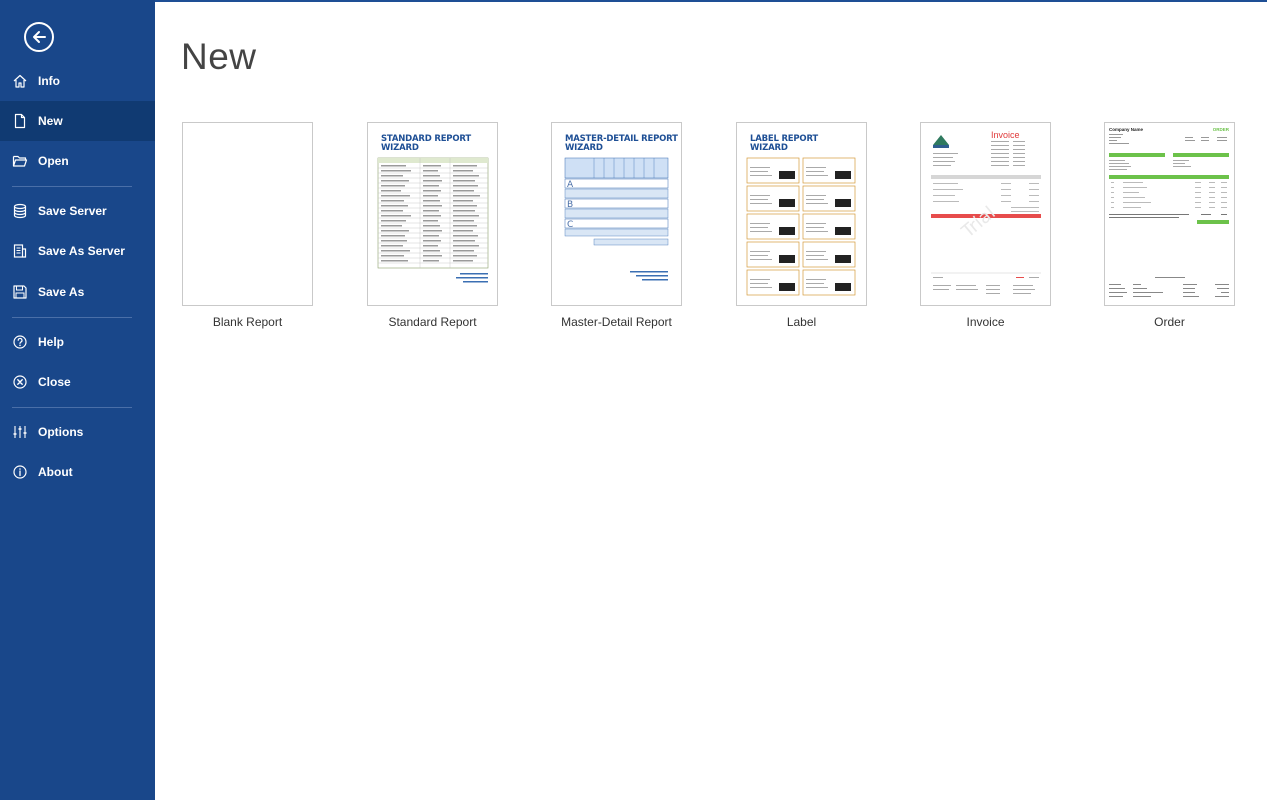  Describe the element at coordinates (54, 382) in the screenshot. I see `sidebar-item-label: Close` at that location.